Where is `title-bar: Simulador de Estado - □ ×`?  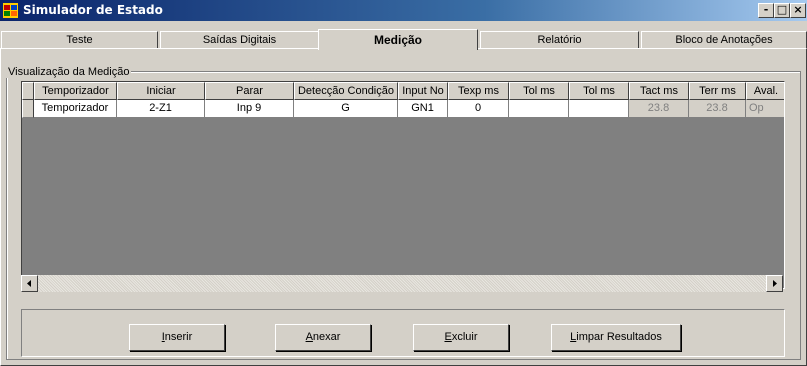
title-bar: Simulador de Estado - □ × is located at coordinates (403, 10).